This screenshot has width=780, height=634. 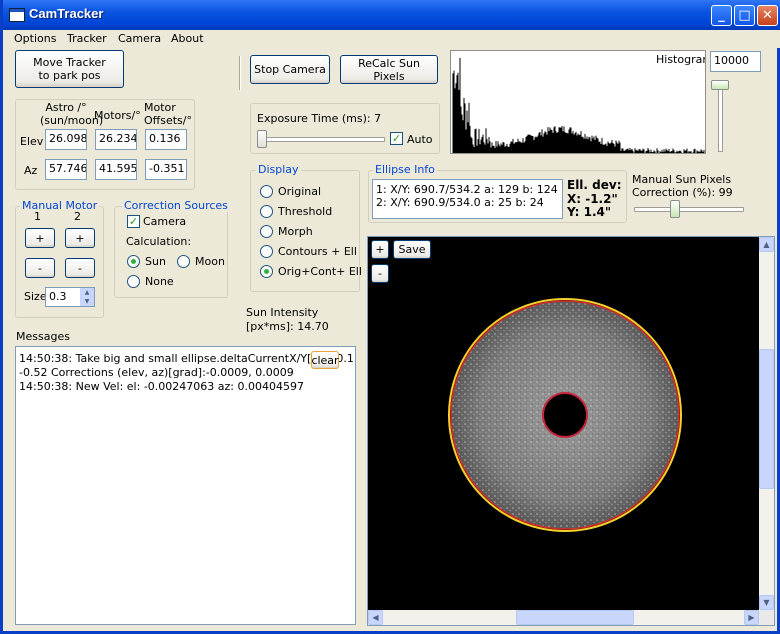 What do you see at coordinates (682, 179) in the screenshot?
I see `manual-sun-label: Manual Sun Pixels` at bounding box center [682, 179].